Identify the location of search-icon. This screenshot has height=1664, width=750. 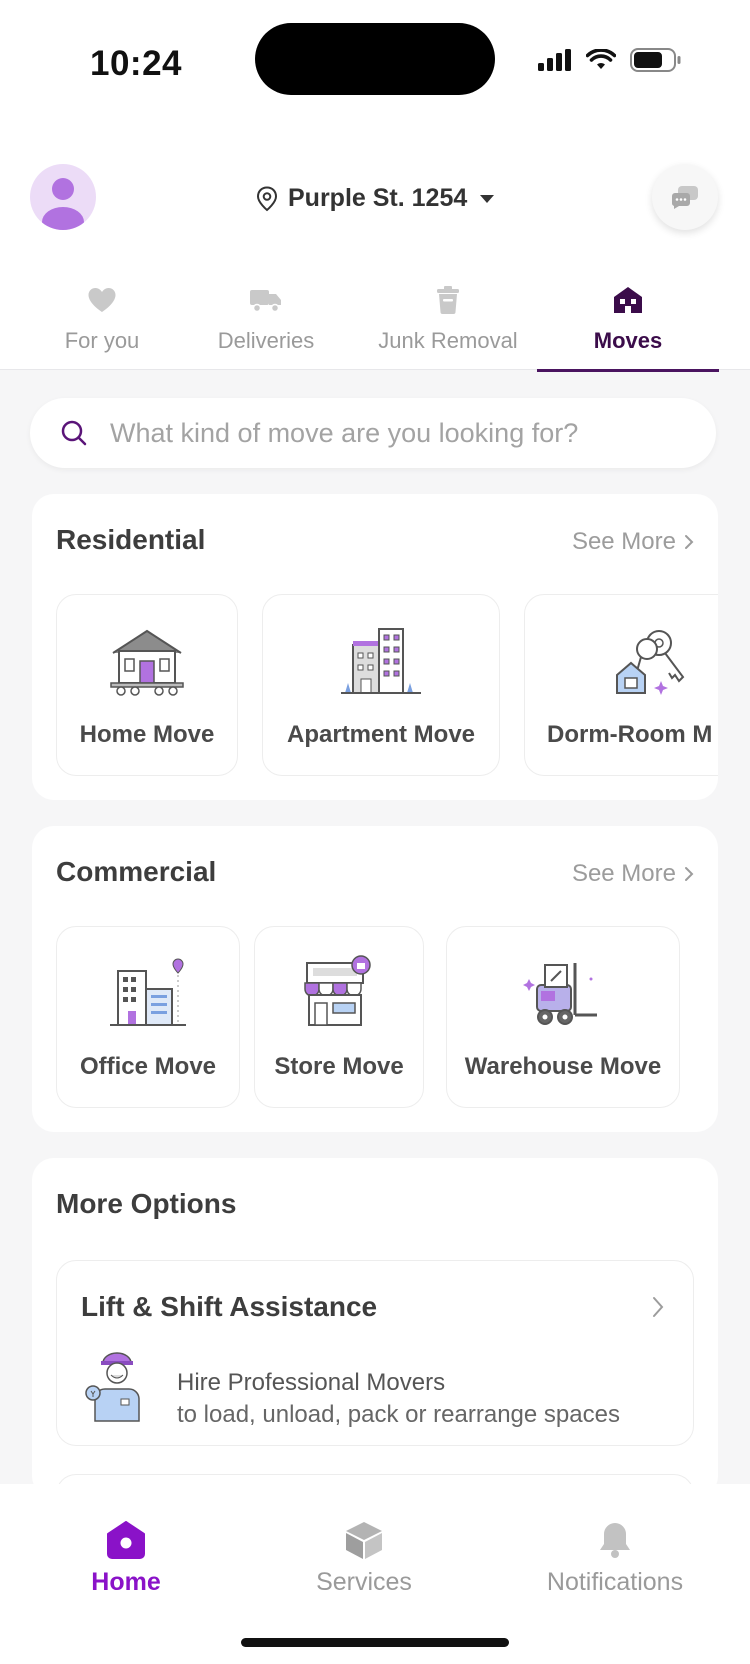
(74, 433).